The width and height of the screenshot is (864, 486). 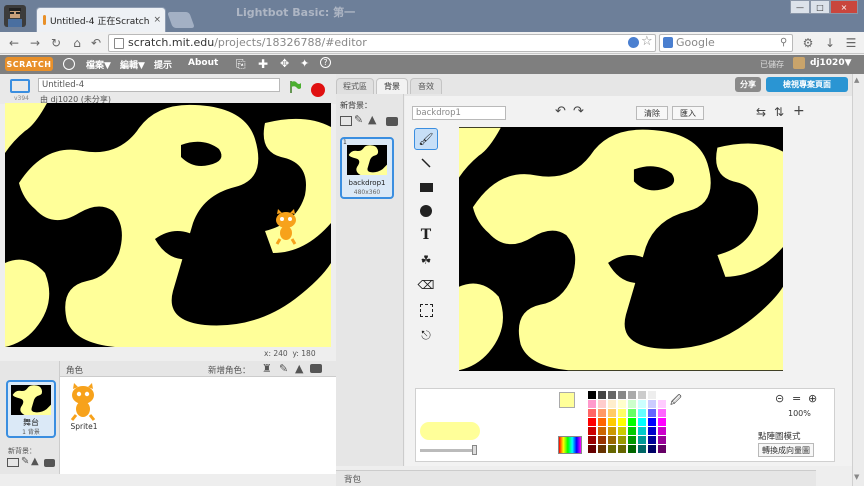 What do you see at coordinates (25, 461) in the screenshot?
I see `paint-backdrop-icon: ✎` at bounding box center [25, 461].